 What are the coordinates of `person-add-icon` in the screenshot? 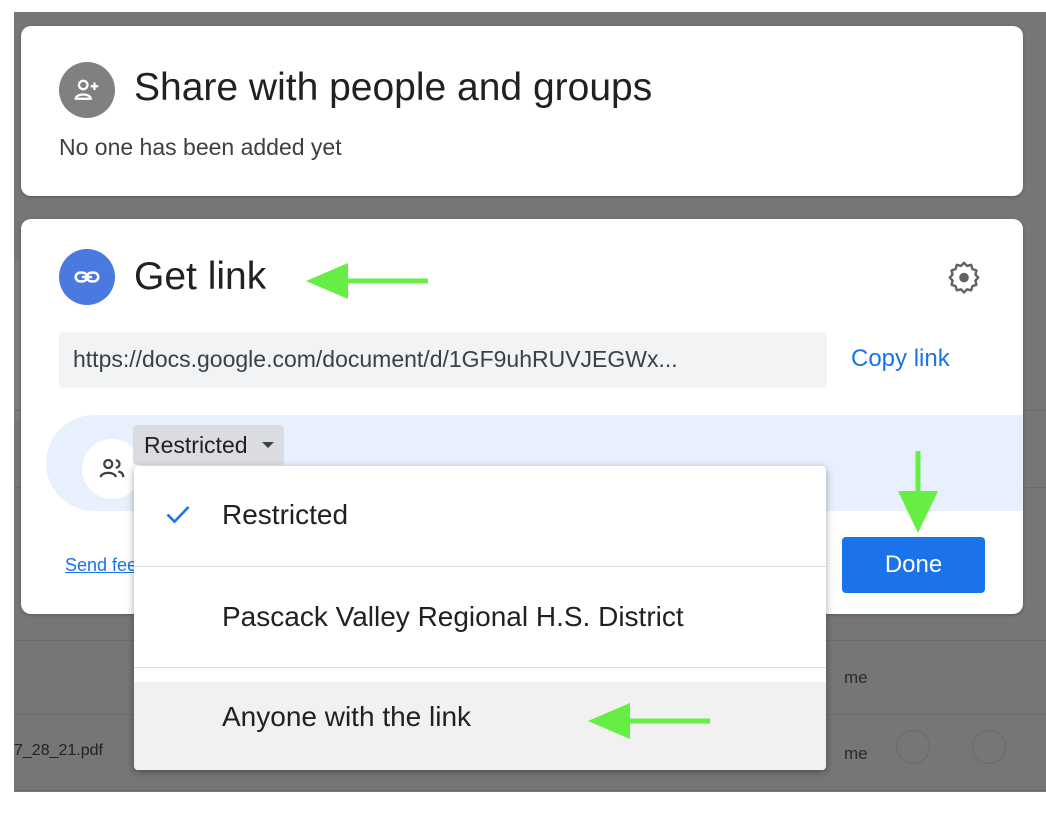 It's located at (87, 90).